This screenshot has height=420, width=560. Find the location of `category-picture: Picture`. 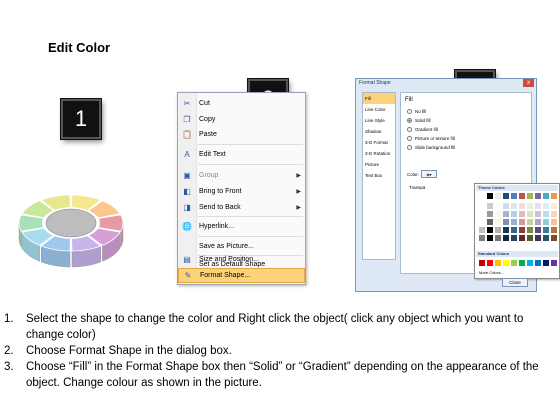

category-picture: Picture is located at coordinates (379, 164).